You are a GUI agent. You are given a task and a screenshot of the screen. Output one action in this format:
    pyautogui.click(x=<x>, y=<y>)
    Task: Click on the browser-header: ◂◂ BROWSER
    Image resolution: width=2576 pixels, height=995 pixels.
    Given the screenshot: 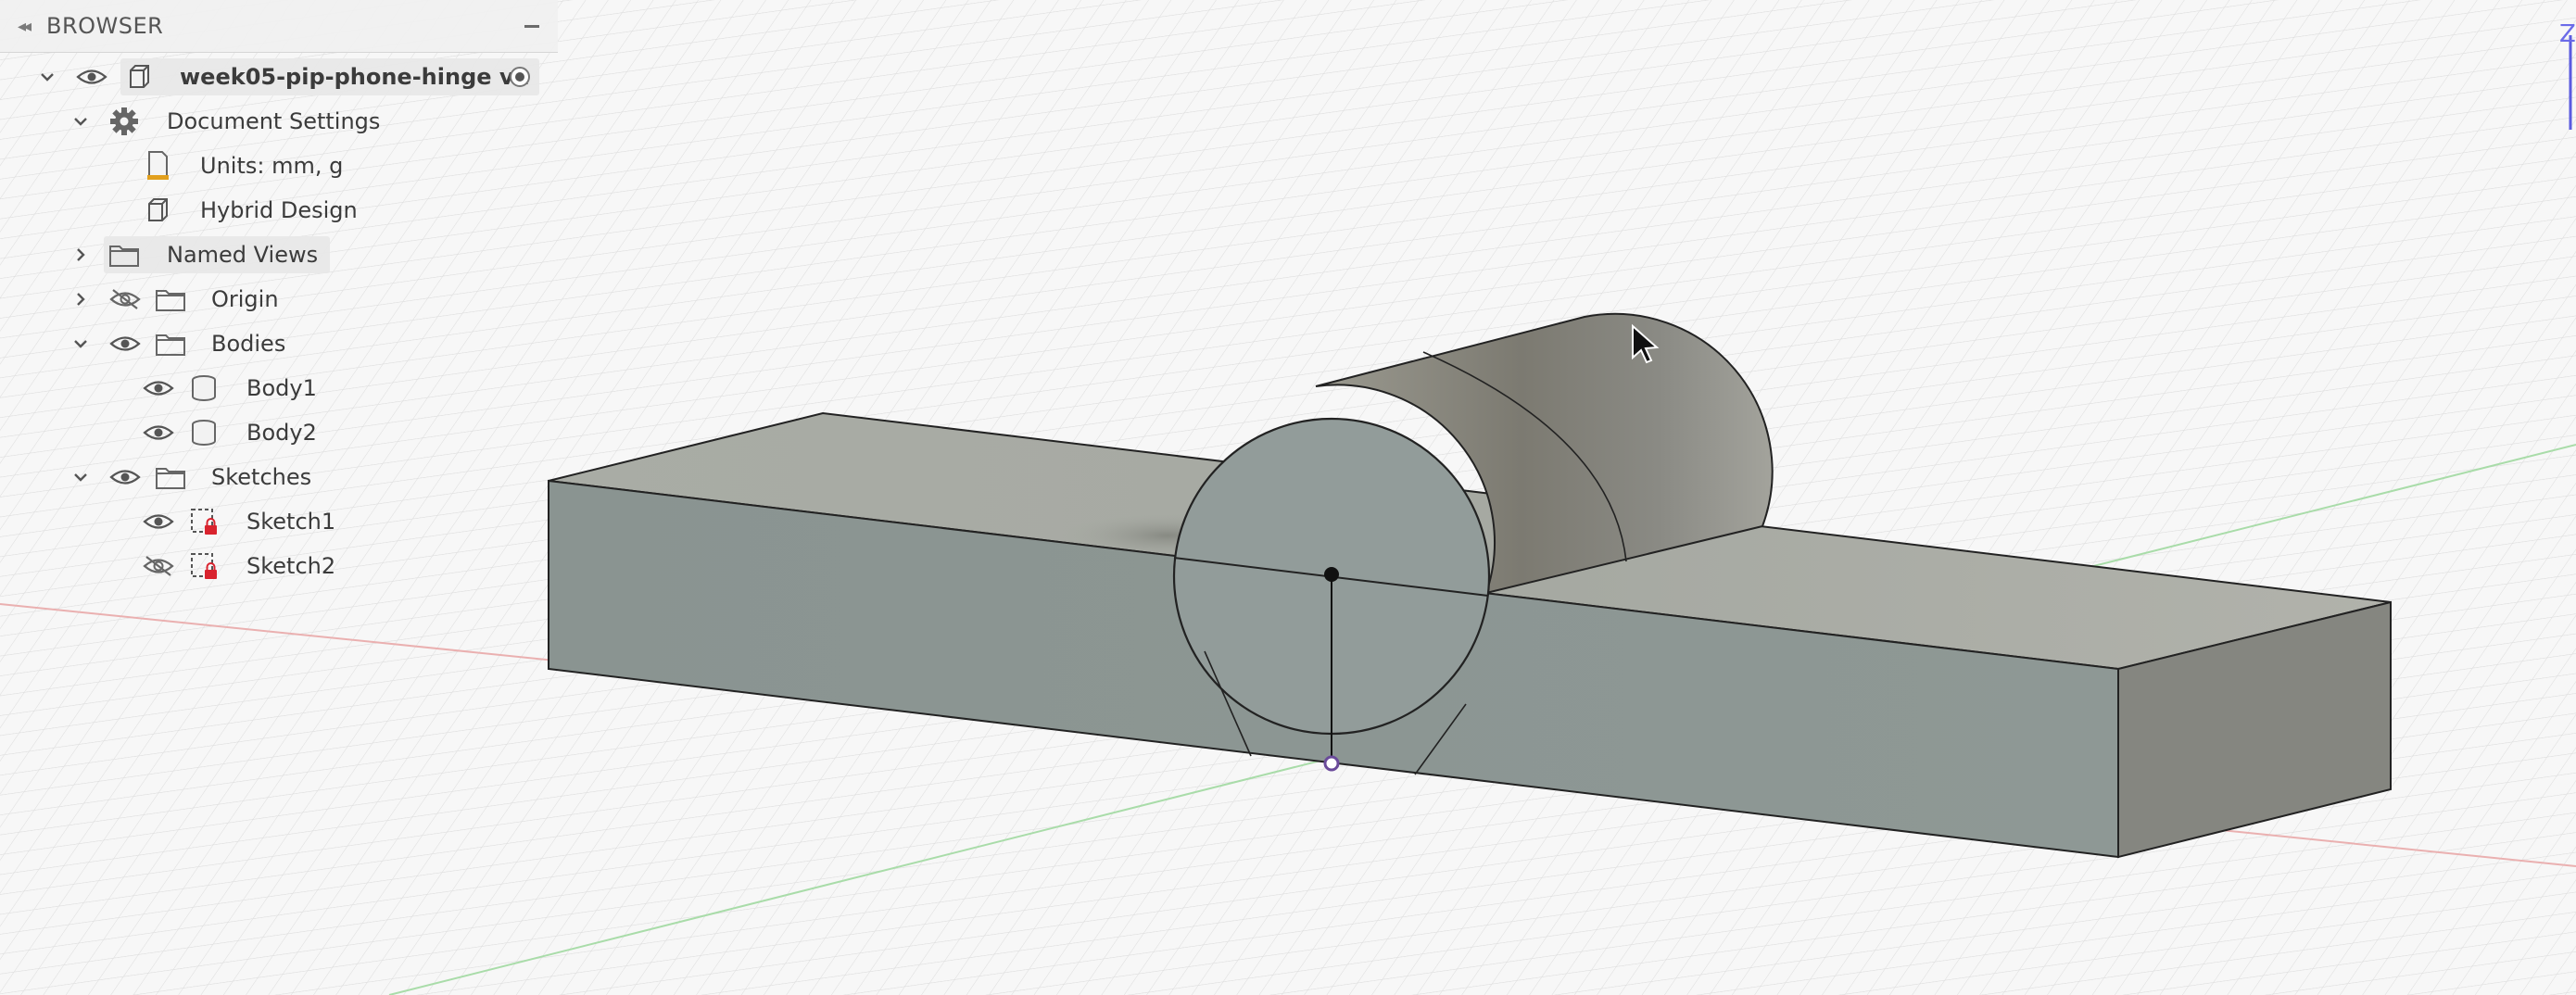 What is the action you would take?
    pyautogui.click(x=279, y=27)
    